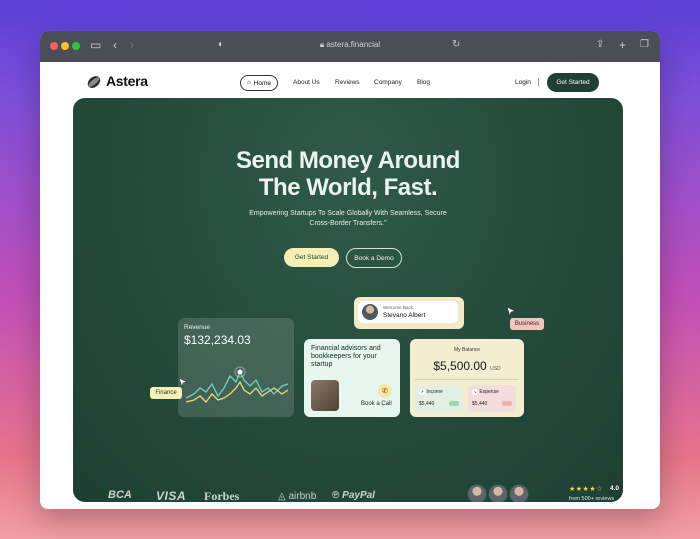 Image resolution: width=700 pixels, height=539 pixels. Describe the element at coordinates (492, 398) in the screenshot. I see `expense-box: ↘ Expense $5,440` at that location.